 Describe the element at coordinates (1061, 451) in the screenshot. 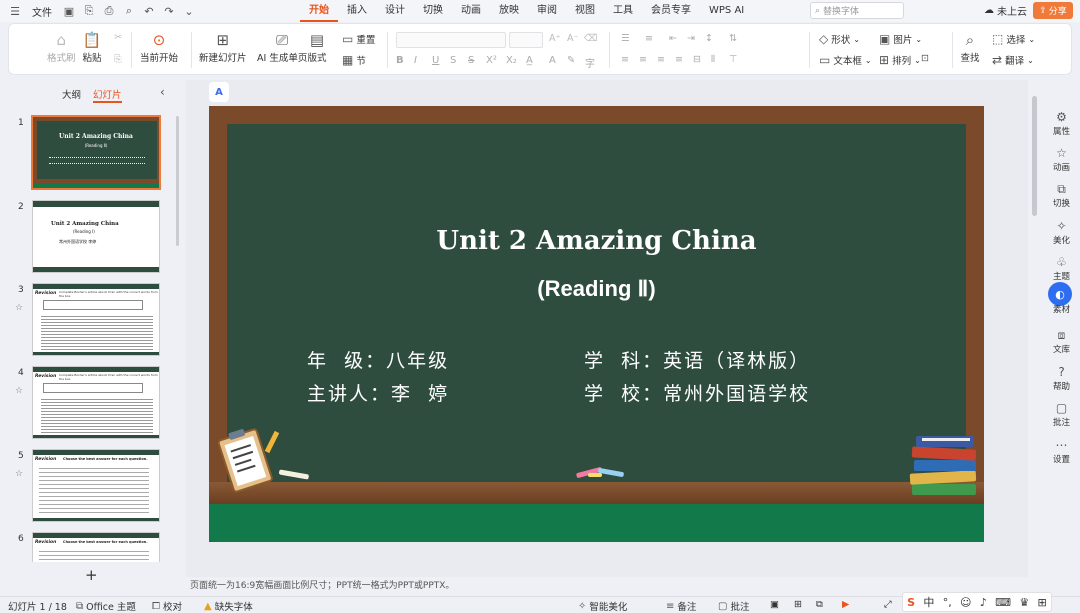

I see `sidebar-item-settings: ⋯ 设置` at that location.